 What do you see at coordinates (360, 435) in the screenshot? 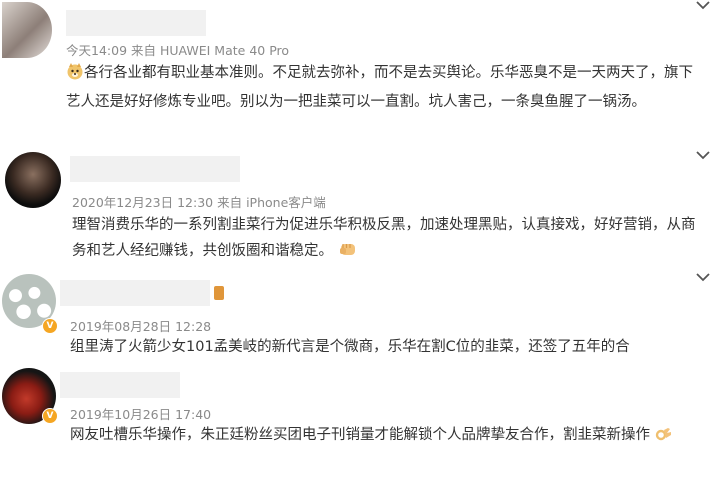
I see `comment-body: 网友吐槽乐华操作，朱正廷粉丝买团电子刊销量才能解锁个人品牌挚友合作，割韭菜新操作` at bounding box center [360, 435].